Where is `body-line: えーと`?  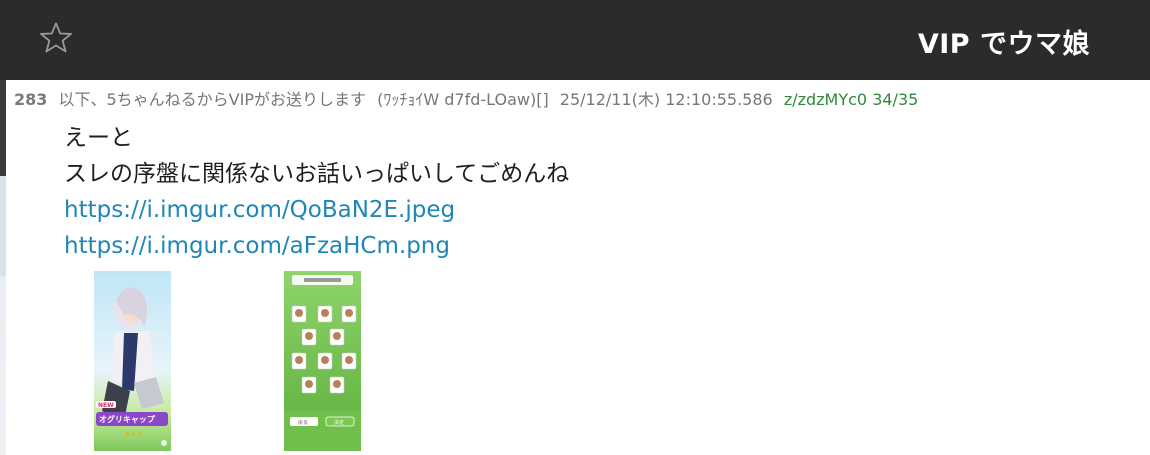
body-line: えーと is located at coordinates (98, 138).